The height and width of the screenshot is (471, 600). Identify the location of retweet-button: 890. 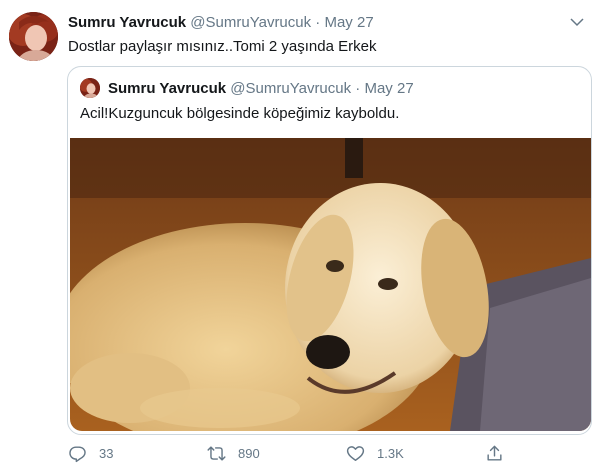
(233, 453).